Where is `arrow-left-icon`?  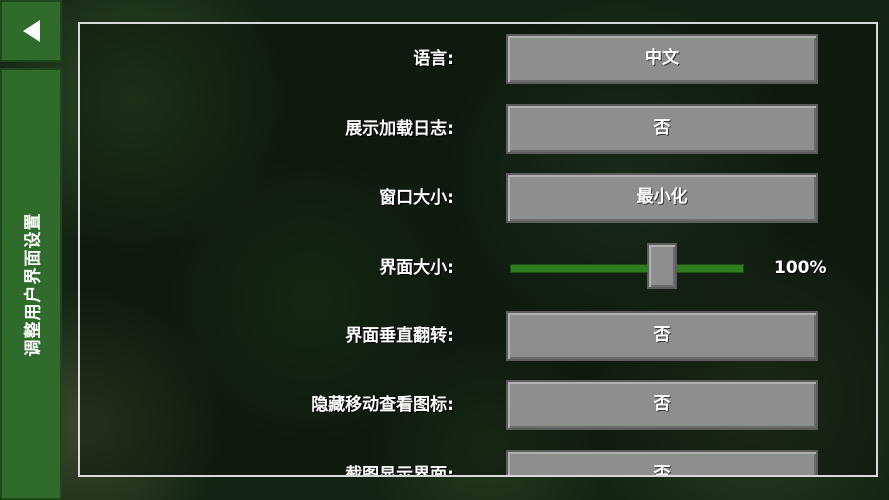 arrow-left-icon is located at coordinates (31, 31).